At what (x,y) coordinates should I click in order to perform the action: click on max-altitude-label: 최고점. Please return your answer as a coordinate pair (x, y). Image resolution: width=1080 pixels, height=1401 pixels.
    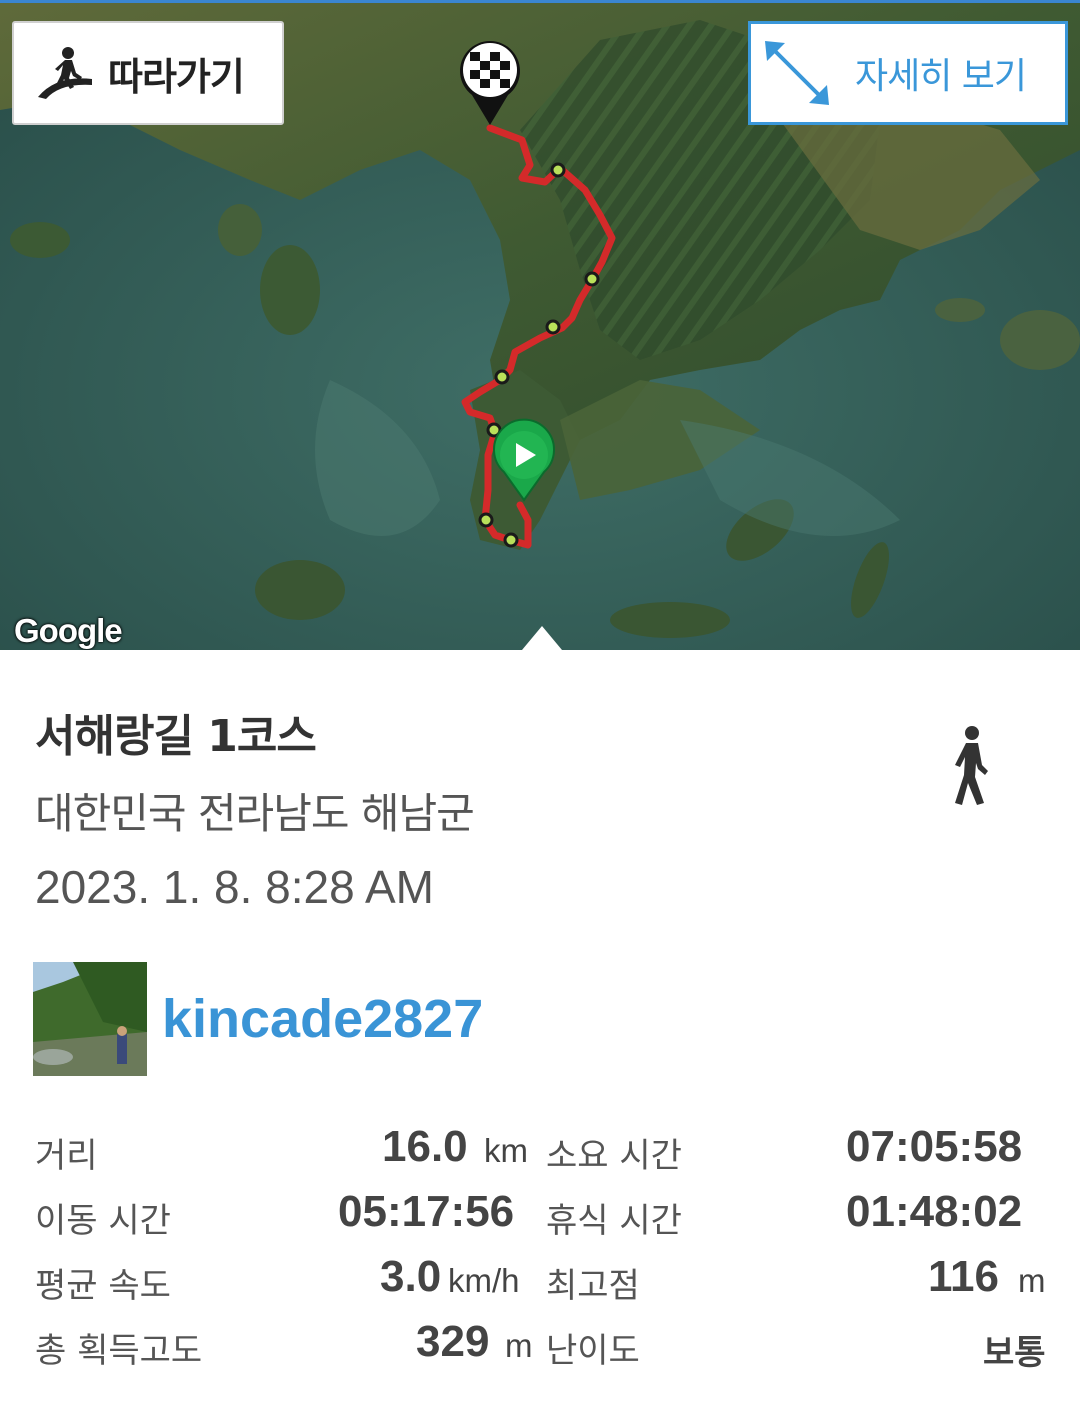
    Looking at the image, I should click on (593, 1286).